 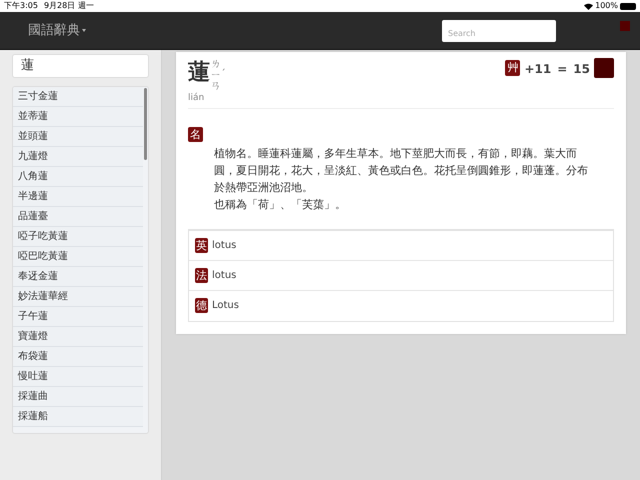 What do you see at coordinates (589, 6) in the screenshot?
I see `wifi-icon` at bounding box center [589, 6].